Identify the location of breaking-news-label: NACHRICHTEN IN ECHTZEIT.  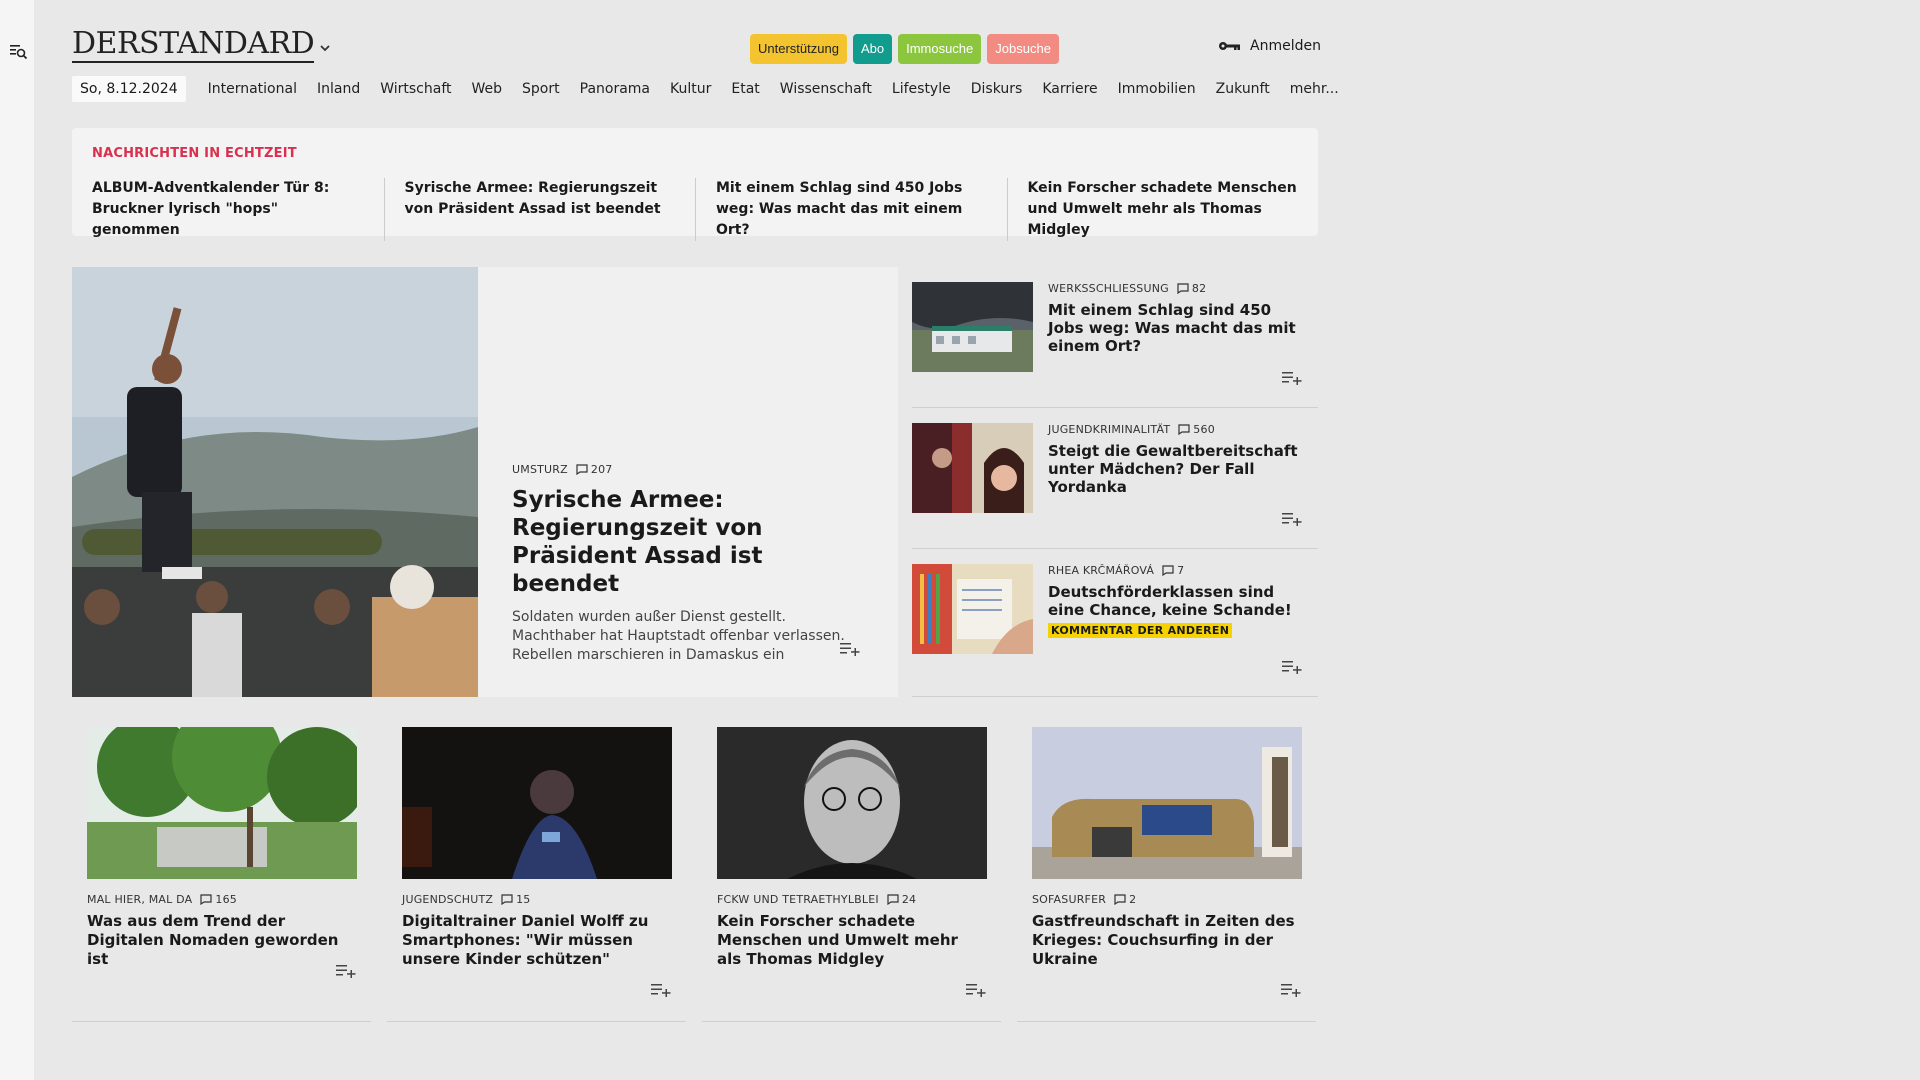
(194, 153).